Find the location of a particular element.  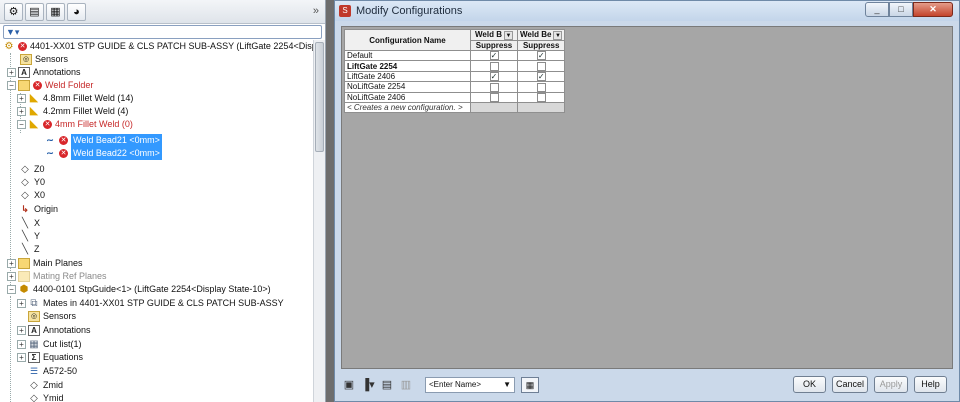

tree-item-part-annotations: + A Annotations is located at coordinates (54, 330).